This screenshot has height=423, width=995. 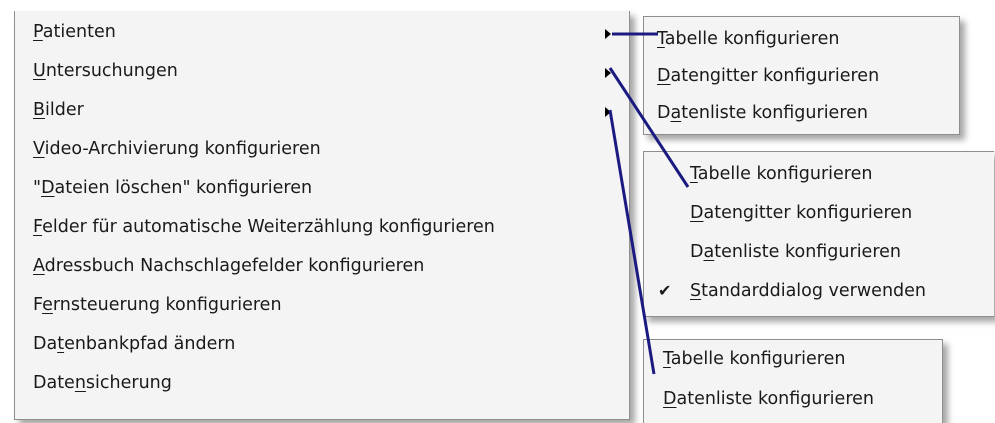 What do you see at coordinates (632, 242) in the screenshot?
I see `connector-bilder` at bounding box center [632, 242].